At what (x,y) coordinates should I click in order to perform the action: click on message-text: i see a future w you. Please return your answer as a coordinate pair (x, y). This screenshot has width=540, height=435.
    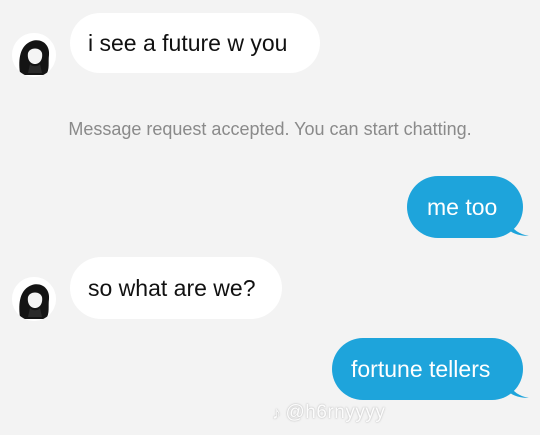
    Looking at the image, I should click on (188, 42).